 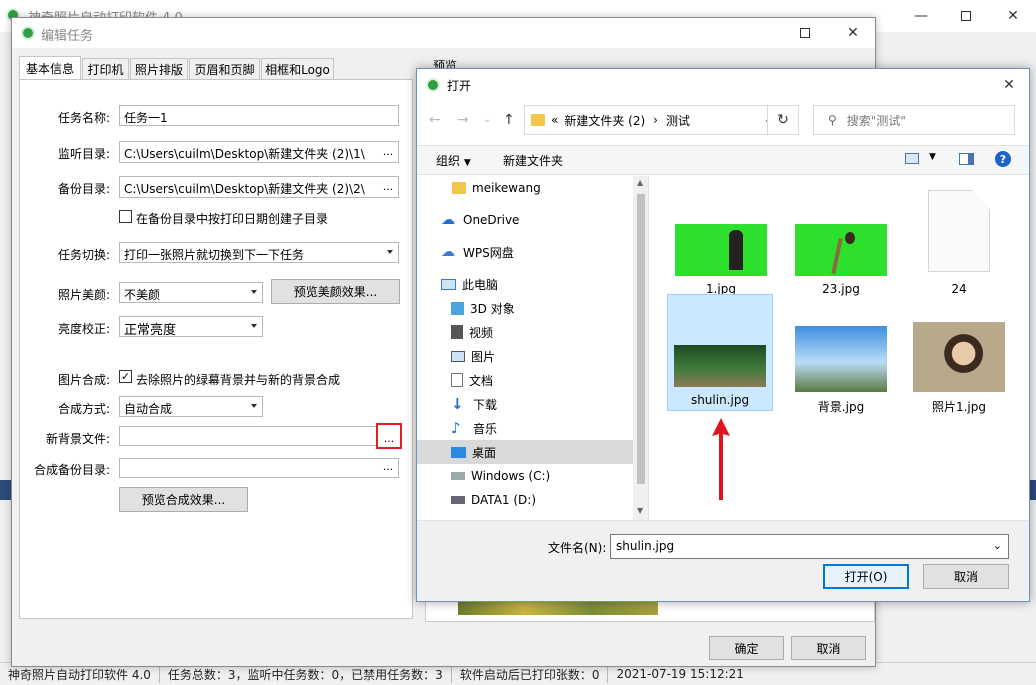 I want to click on file-item-1jpg: 1.jpg, so click(x=721, y=260).